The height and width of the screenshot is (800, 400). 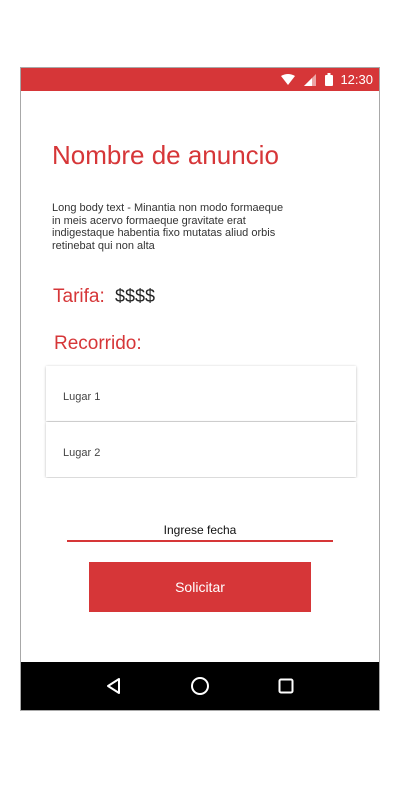 What do you see at coordinates (329, 79) in the screenshot?
I see `battery-icon` at bounding box center [329, 79].